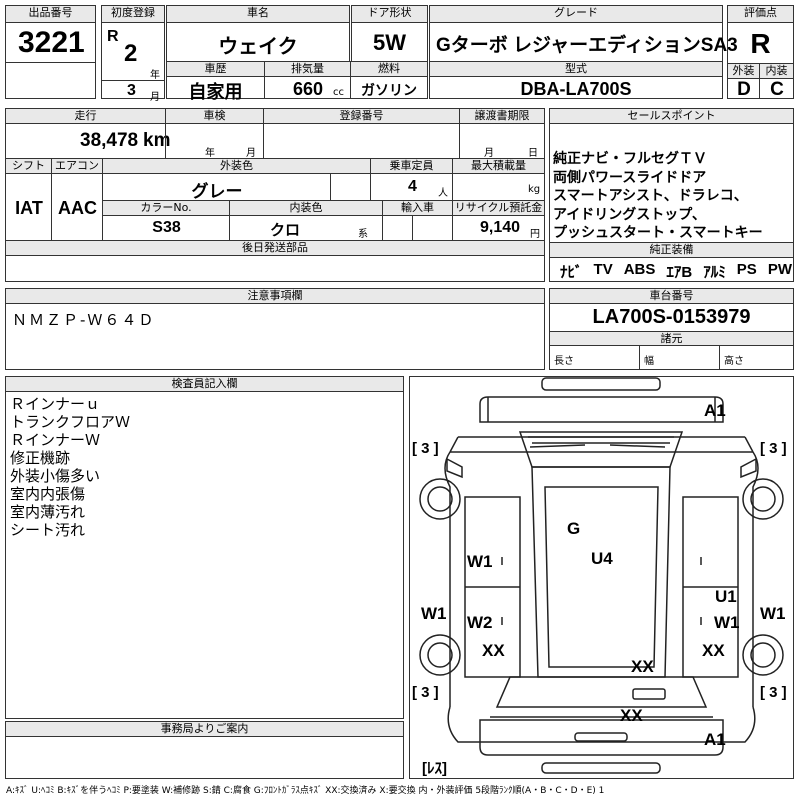 Image resolution: width=800 pixels, height=800 pixels. I want to click on lot-number: 3221, so click(51, 42).